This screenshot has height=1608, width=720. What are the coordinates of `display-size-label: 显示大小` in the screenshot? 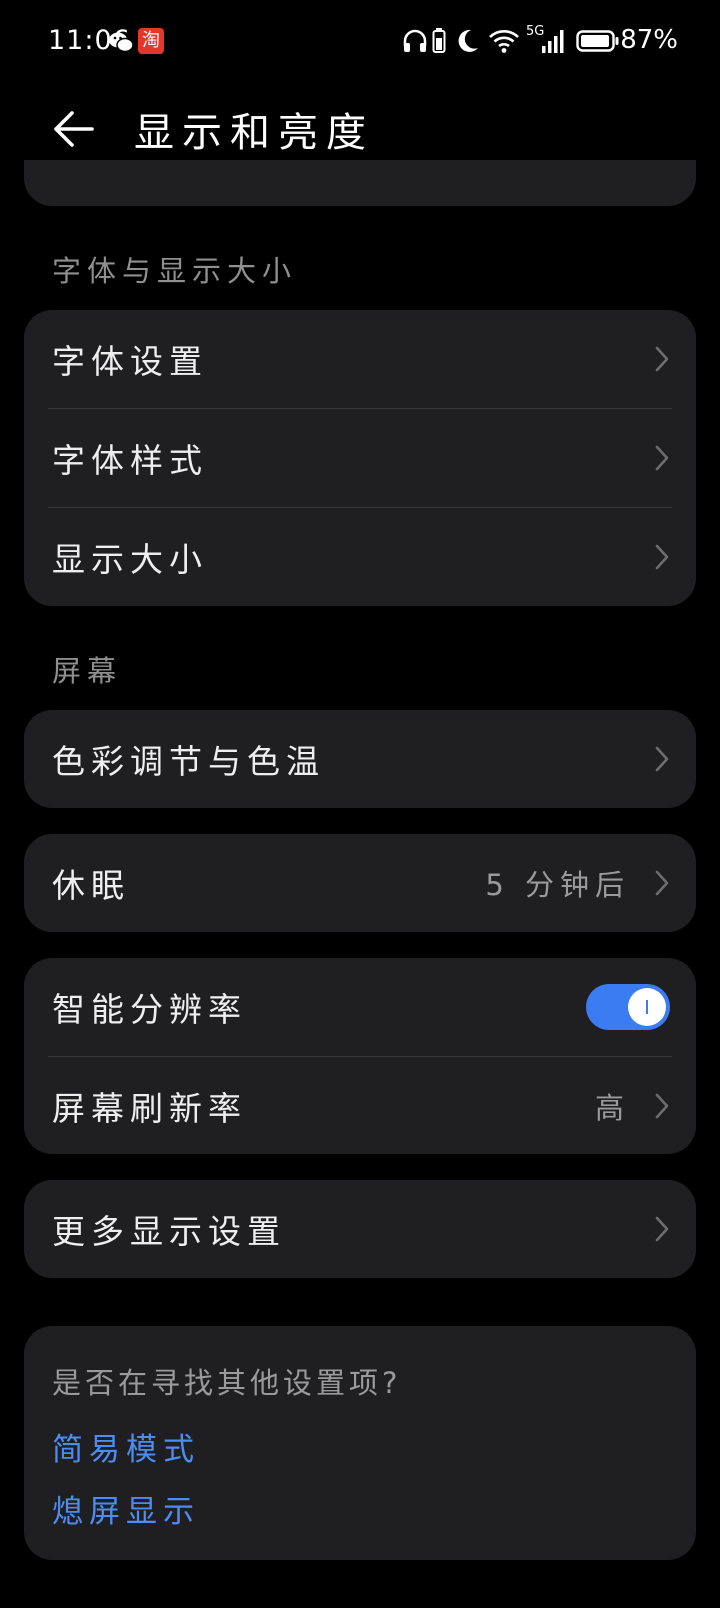 It's located at (130, 559).